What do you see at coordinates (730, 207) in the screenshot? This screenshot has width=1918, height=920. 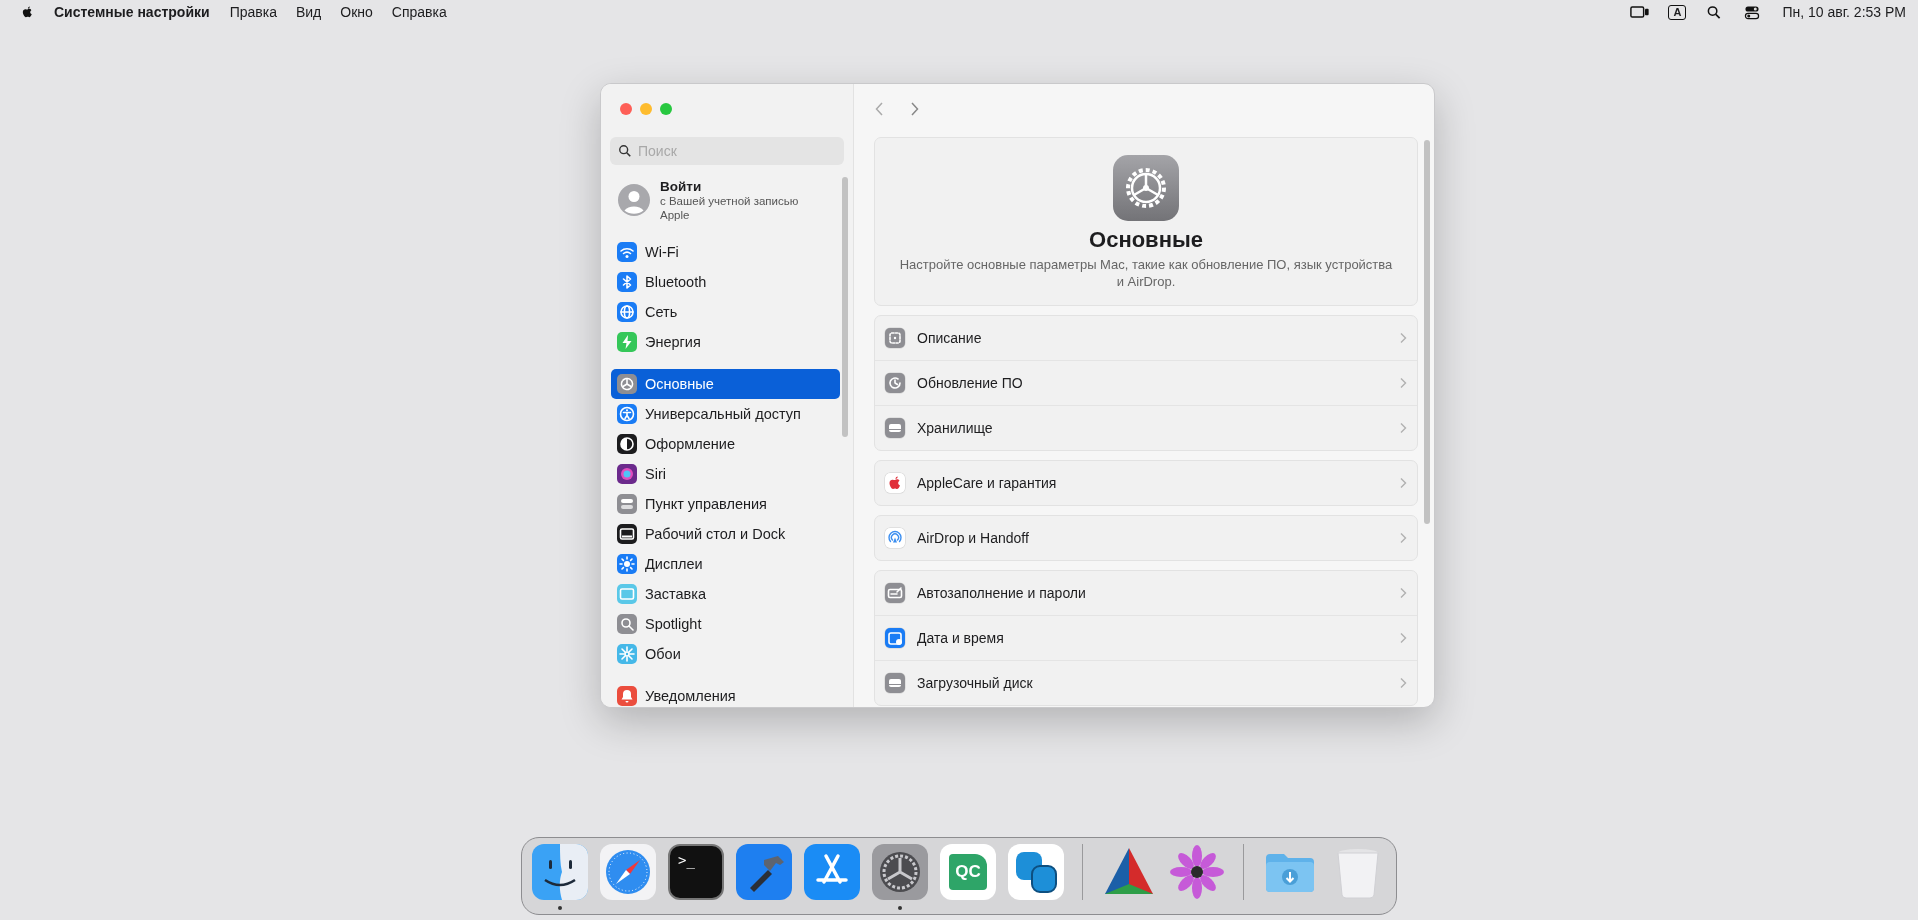 I see `account-subtitle: с Вашей учетной записью Apple` at bounding box center [730, 207].